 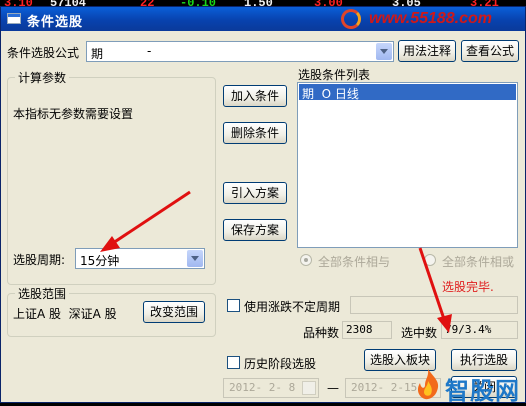 What do you see at coordinates (174, 312) in the screenshot?
I see `change-scope-button: 改变范围` at bounding box center [174, 312].